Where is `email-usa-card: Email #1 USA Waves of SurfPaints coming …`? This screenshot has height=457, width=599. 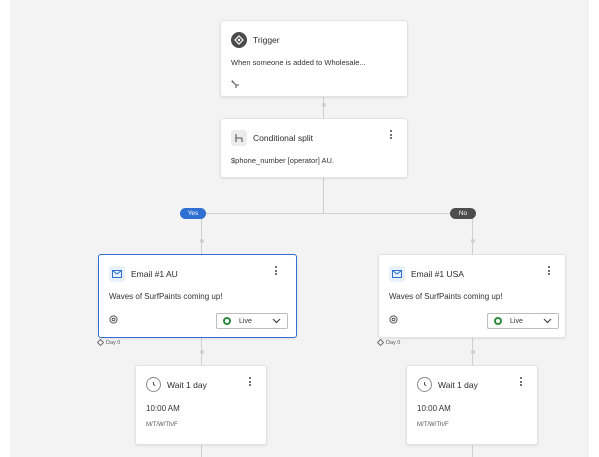
email-usa-card: Email #1 USA Waves of SurfPaints coming … is located at coordinates (472, 296).